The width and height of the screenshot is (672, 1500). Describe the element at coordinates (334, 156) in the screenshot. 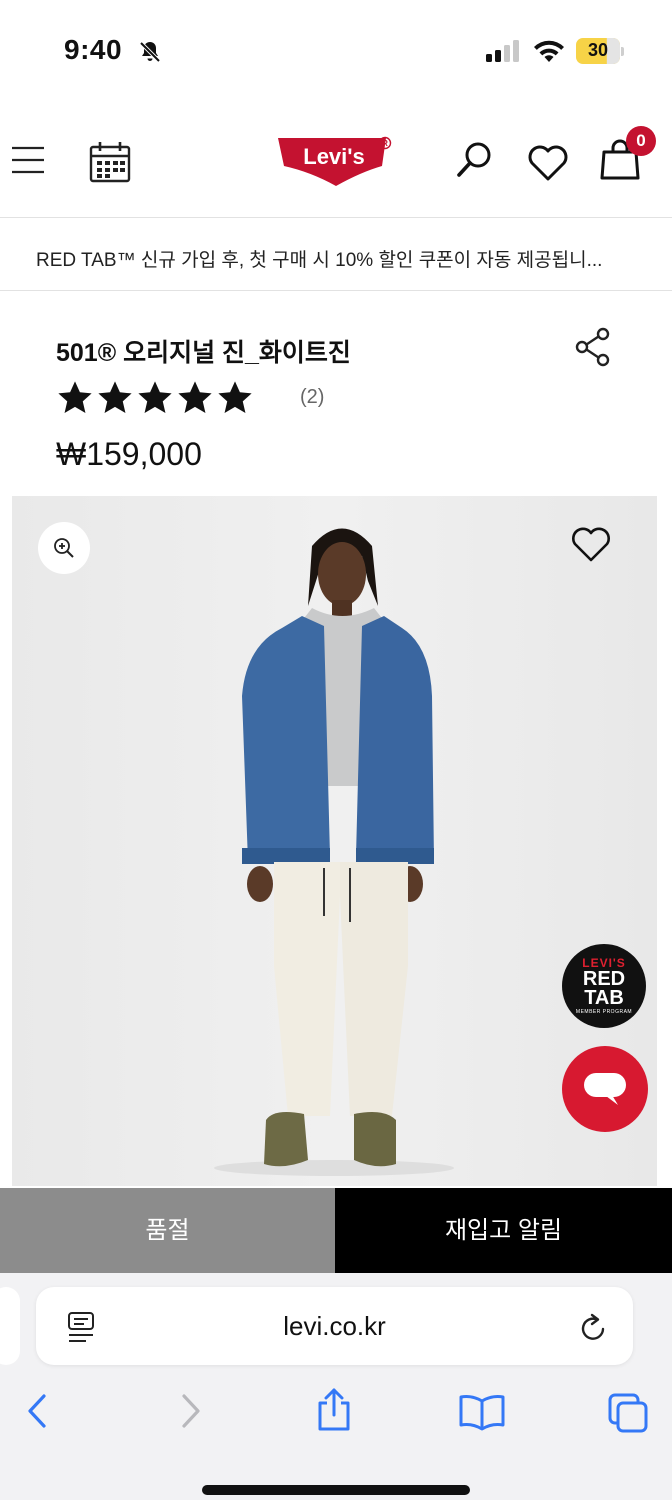

I see `logo-text: Levi's` at that location.